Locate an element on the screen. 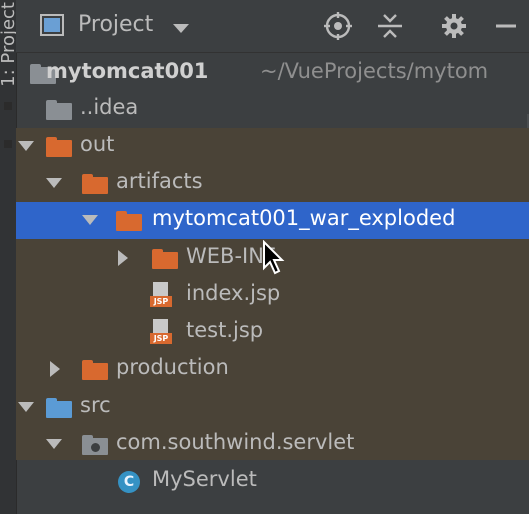  tree-row-production: production is located at coordinates (272, 369).